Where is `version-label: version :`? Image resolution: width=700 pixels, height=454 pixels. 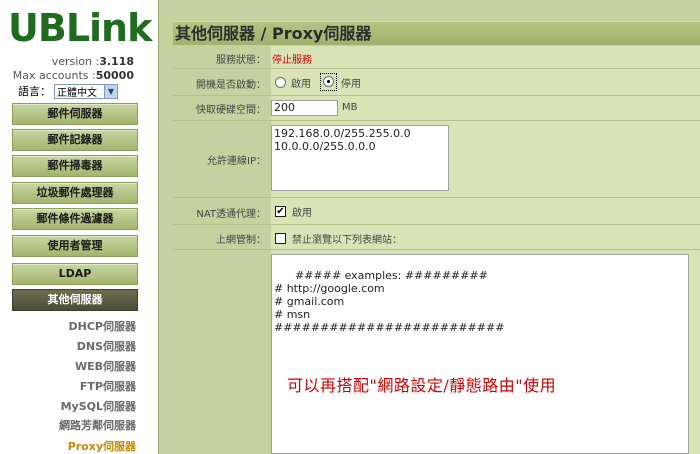 version-label: version : is located at coordinates (75, 61).